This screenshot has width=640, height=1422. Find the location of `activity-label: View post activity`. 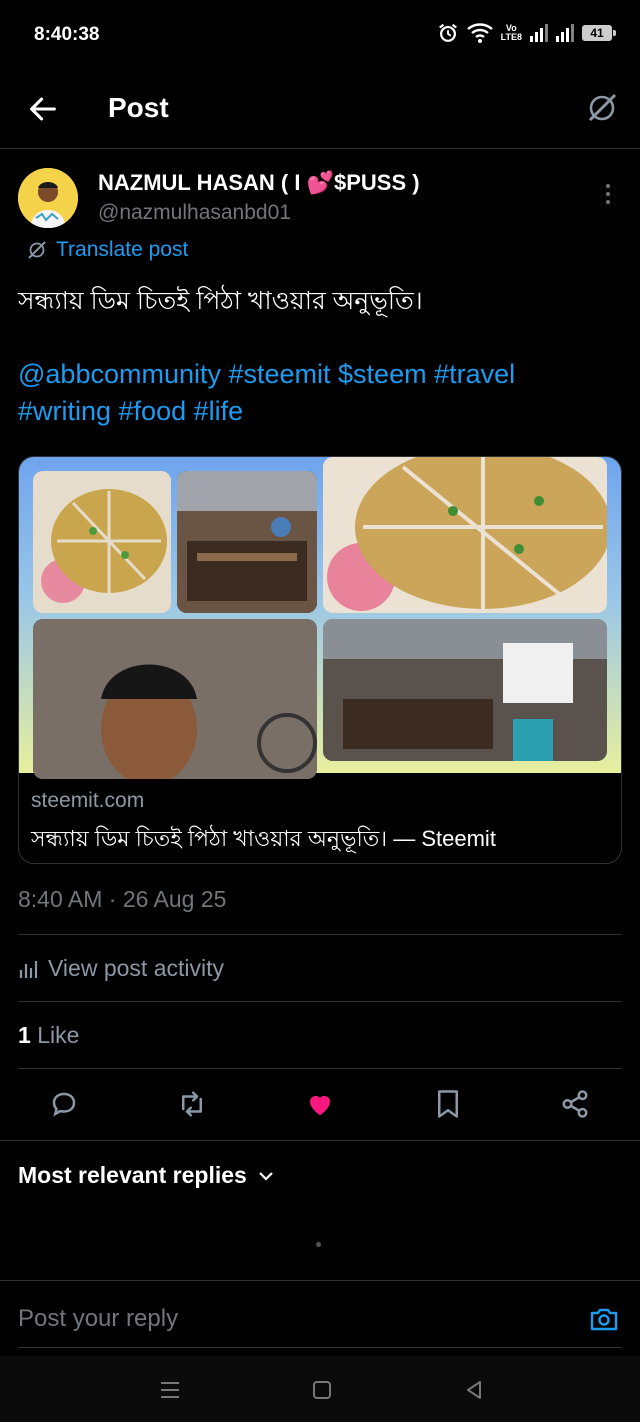

activity-label: View post activity is located at coordinates (136, 968).